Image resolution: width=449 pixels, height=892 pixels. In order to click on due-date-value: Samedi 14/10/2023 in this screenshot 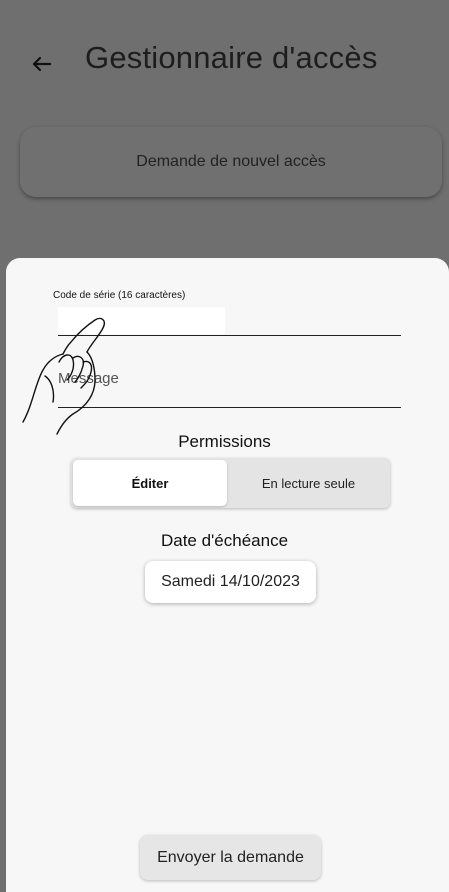, I will do `click(230, 581)`.